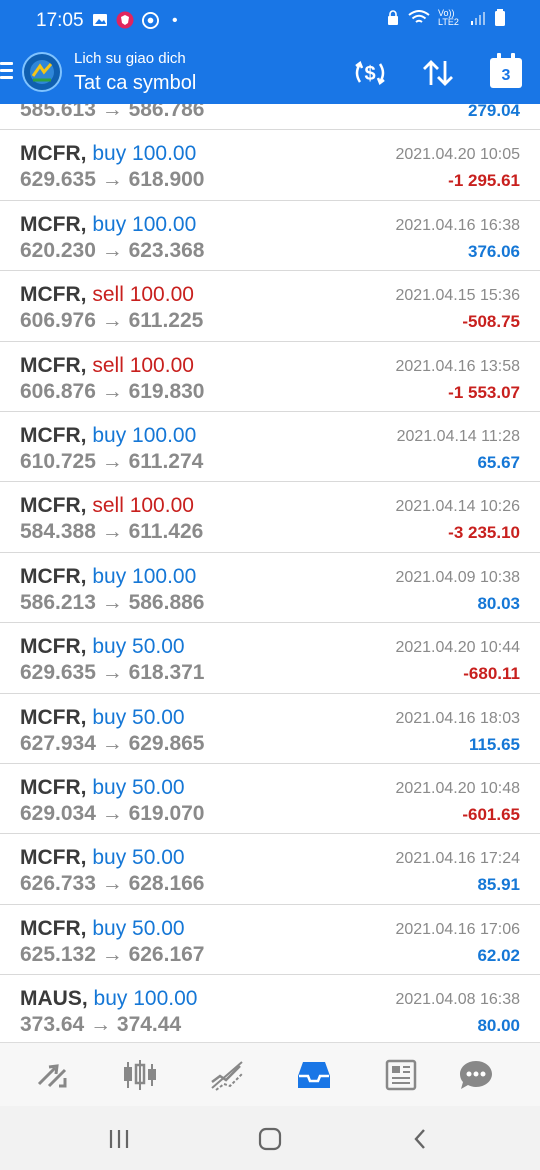 The image size is (540, 1170). Describe the element at coordinates (42, 72) in the screenshot. I see `metatrader-logo` at that location.